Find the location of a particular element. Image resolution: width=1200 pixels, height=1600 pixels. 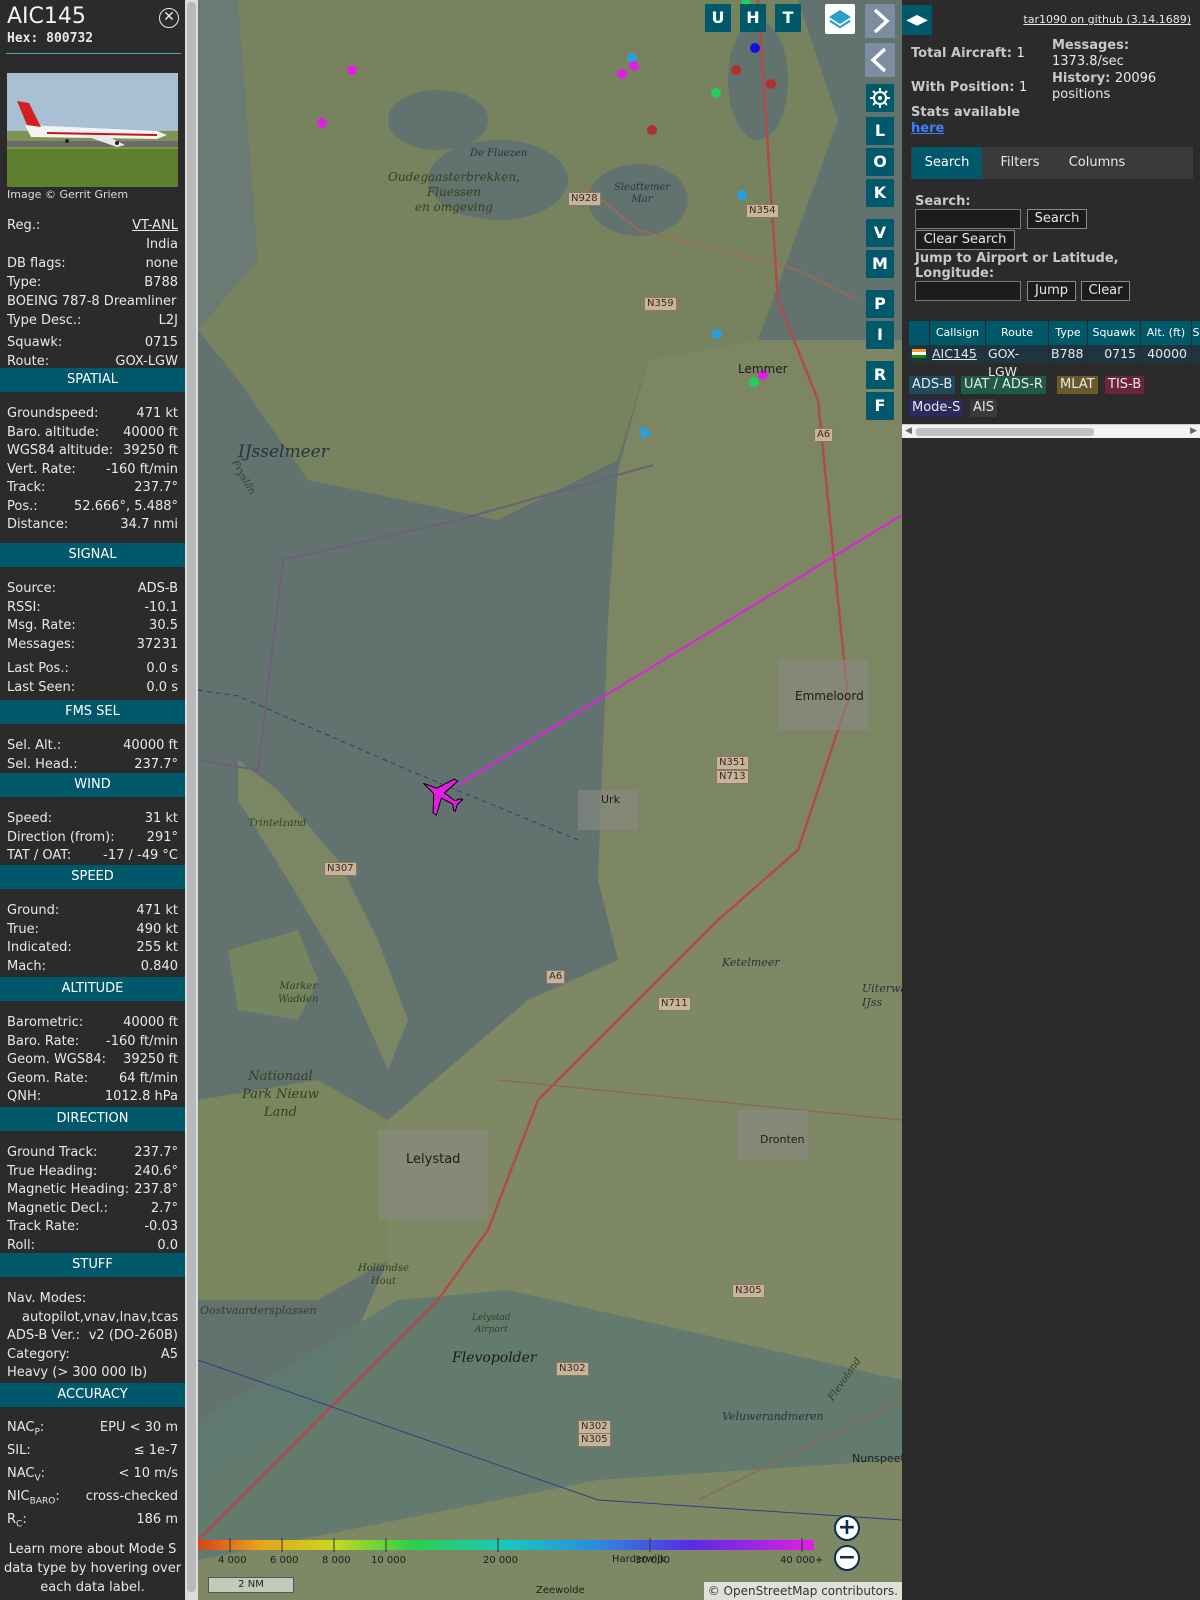

tab-columns: Columns is located at coordinates (1097, 163).